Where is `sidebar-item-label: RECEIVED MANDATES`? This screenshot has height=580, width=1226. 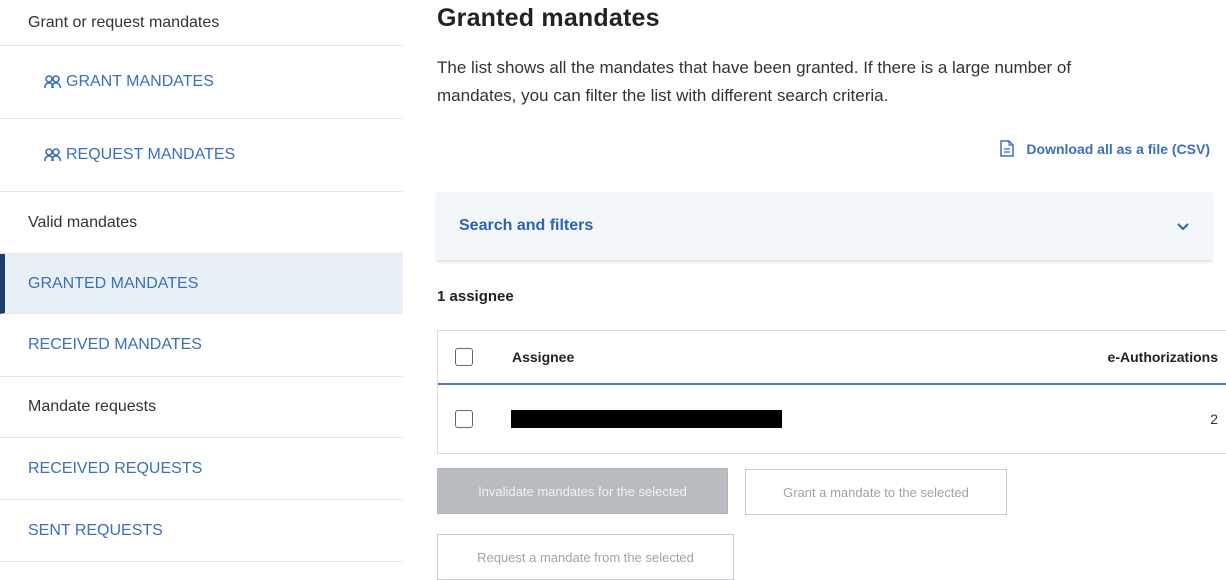 sidebar-item-label: RECEIVED MANDATES is located at coordinates (115, 344).